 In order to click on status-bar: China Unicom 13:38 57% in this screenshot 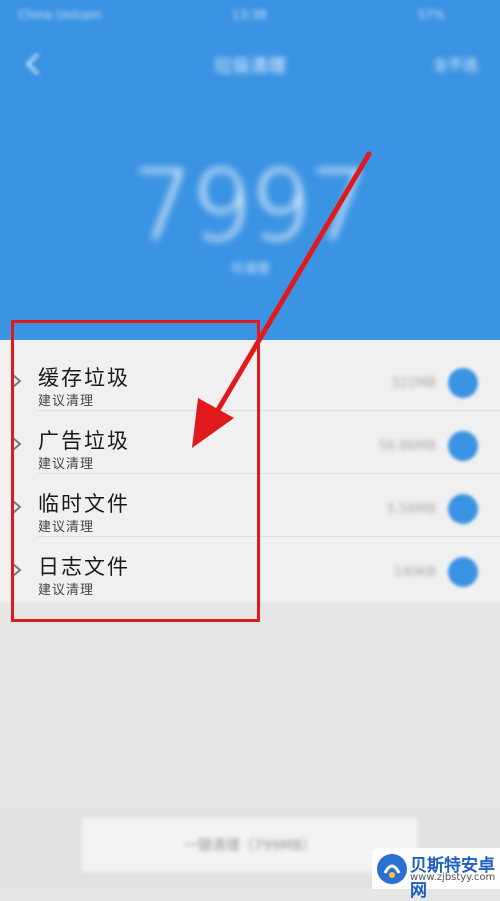, I will do `click(250, 17)`.